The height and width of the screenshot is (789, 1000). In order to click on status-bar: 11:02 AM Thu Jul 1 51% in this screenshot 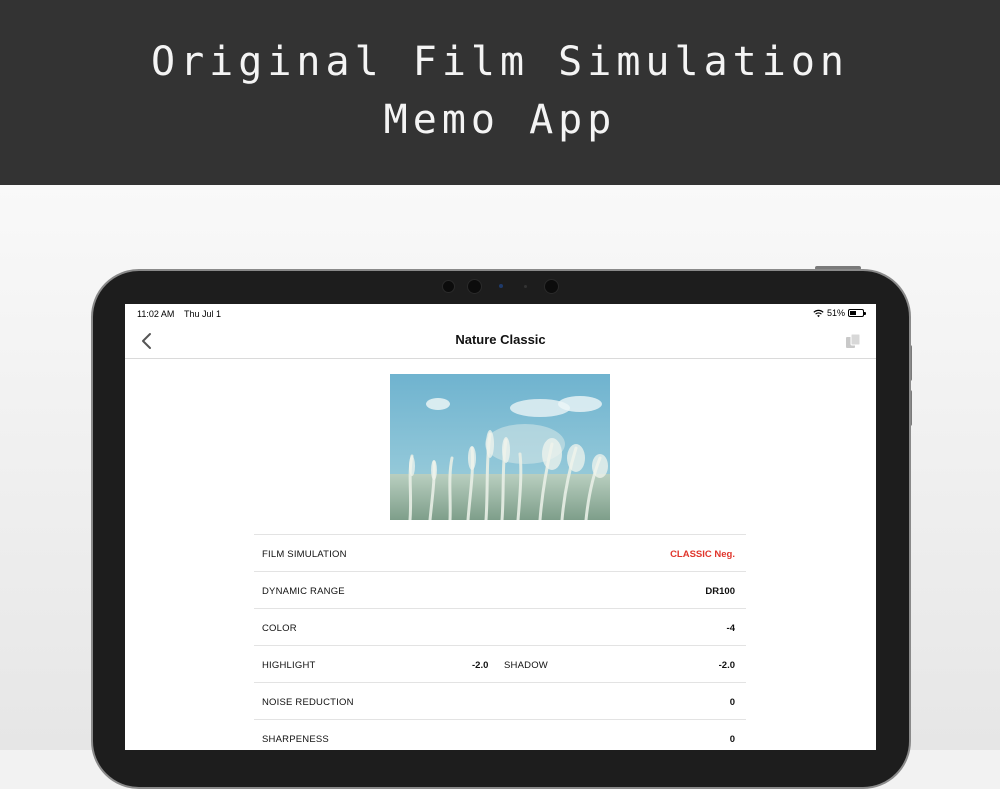, I will do `click(500, 314)`.